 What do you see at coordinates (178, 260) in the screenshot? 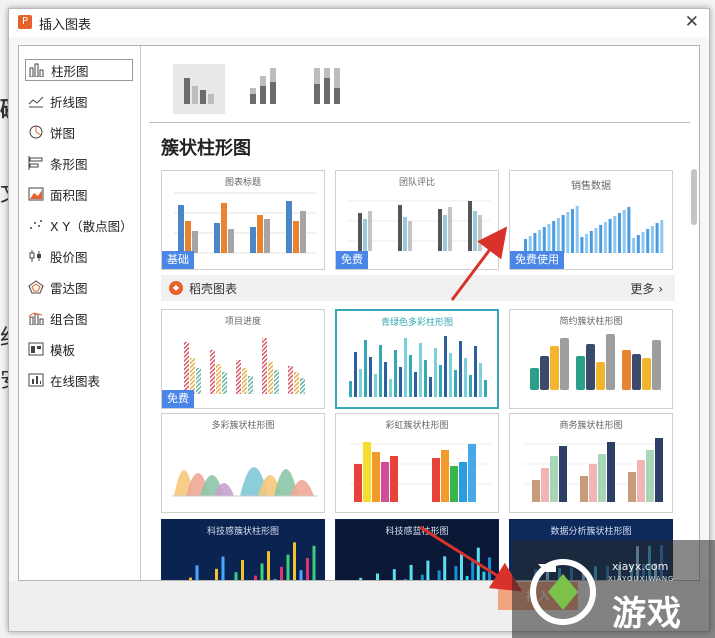
I see `badge-basic: 基础` at bounding box center [178, 260].